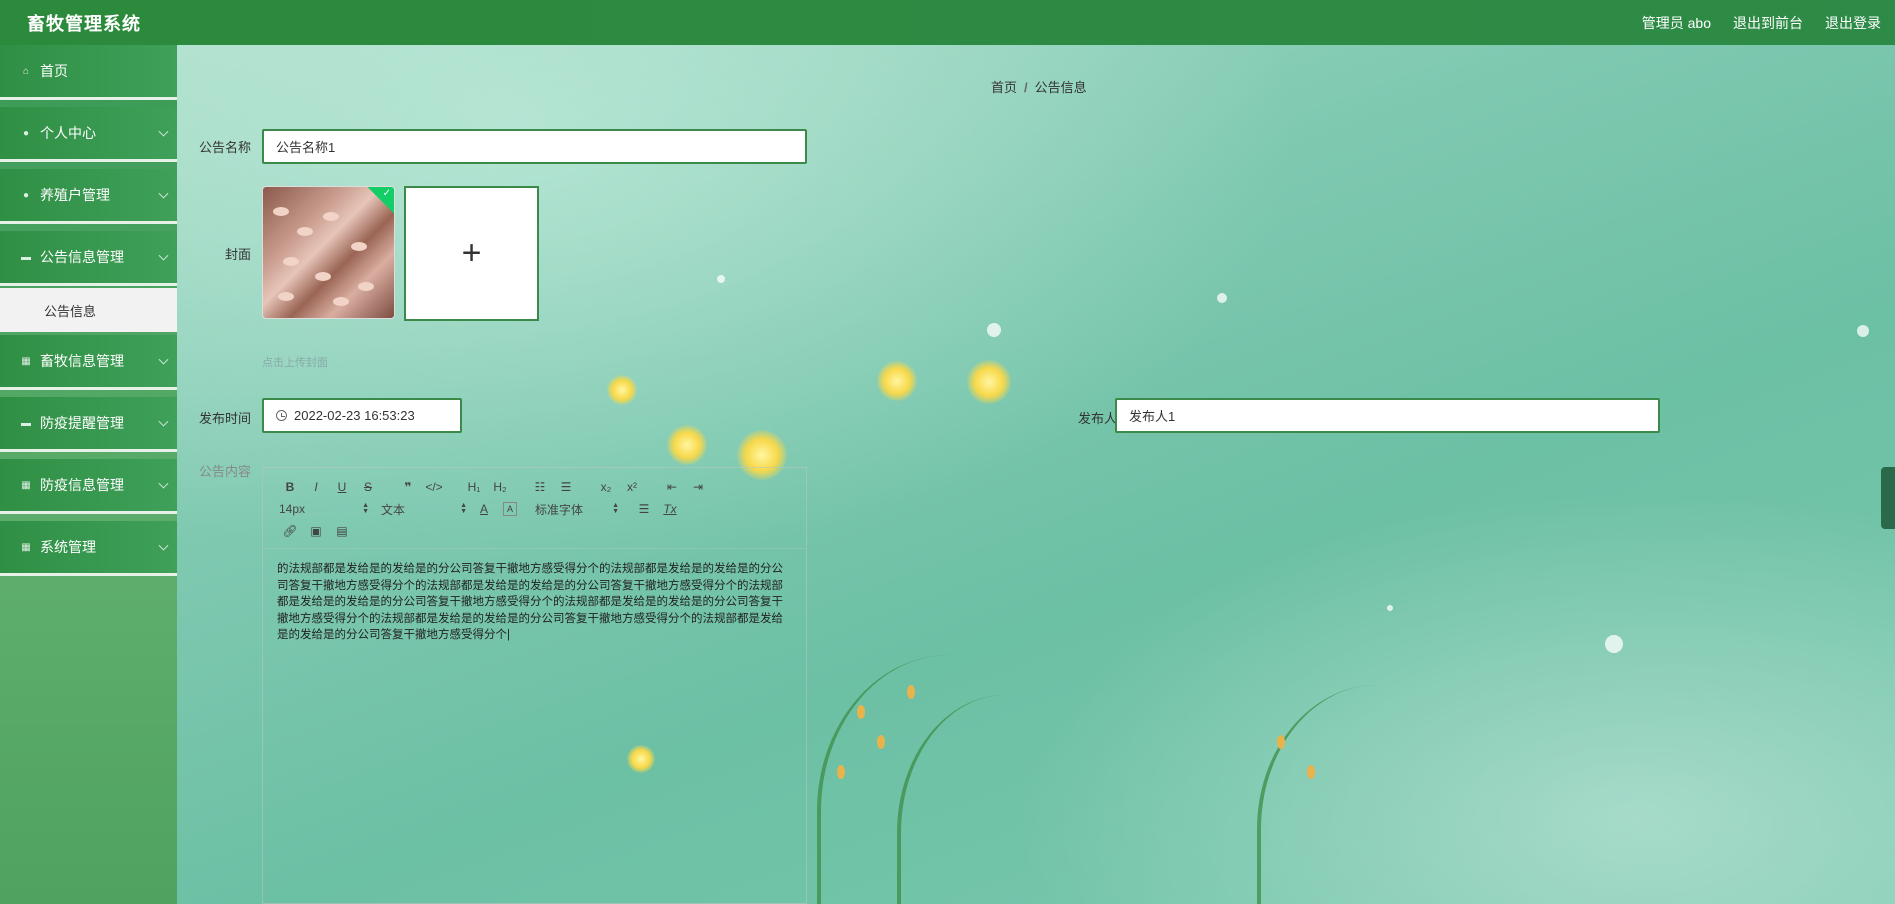  Describe the element at coordinates (26, 71) in the screenshot. I see `home-icon: ⌂` at that location.